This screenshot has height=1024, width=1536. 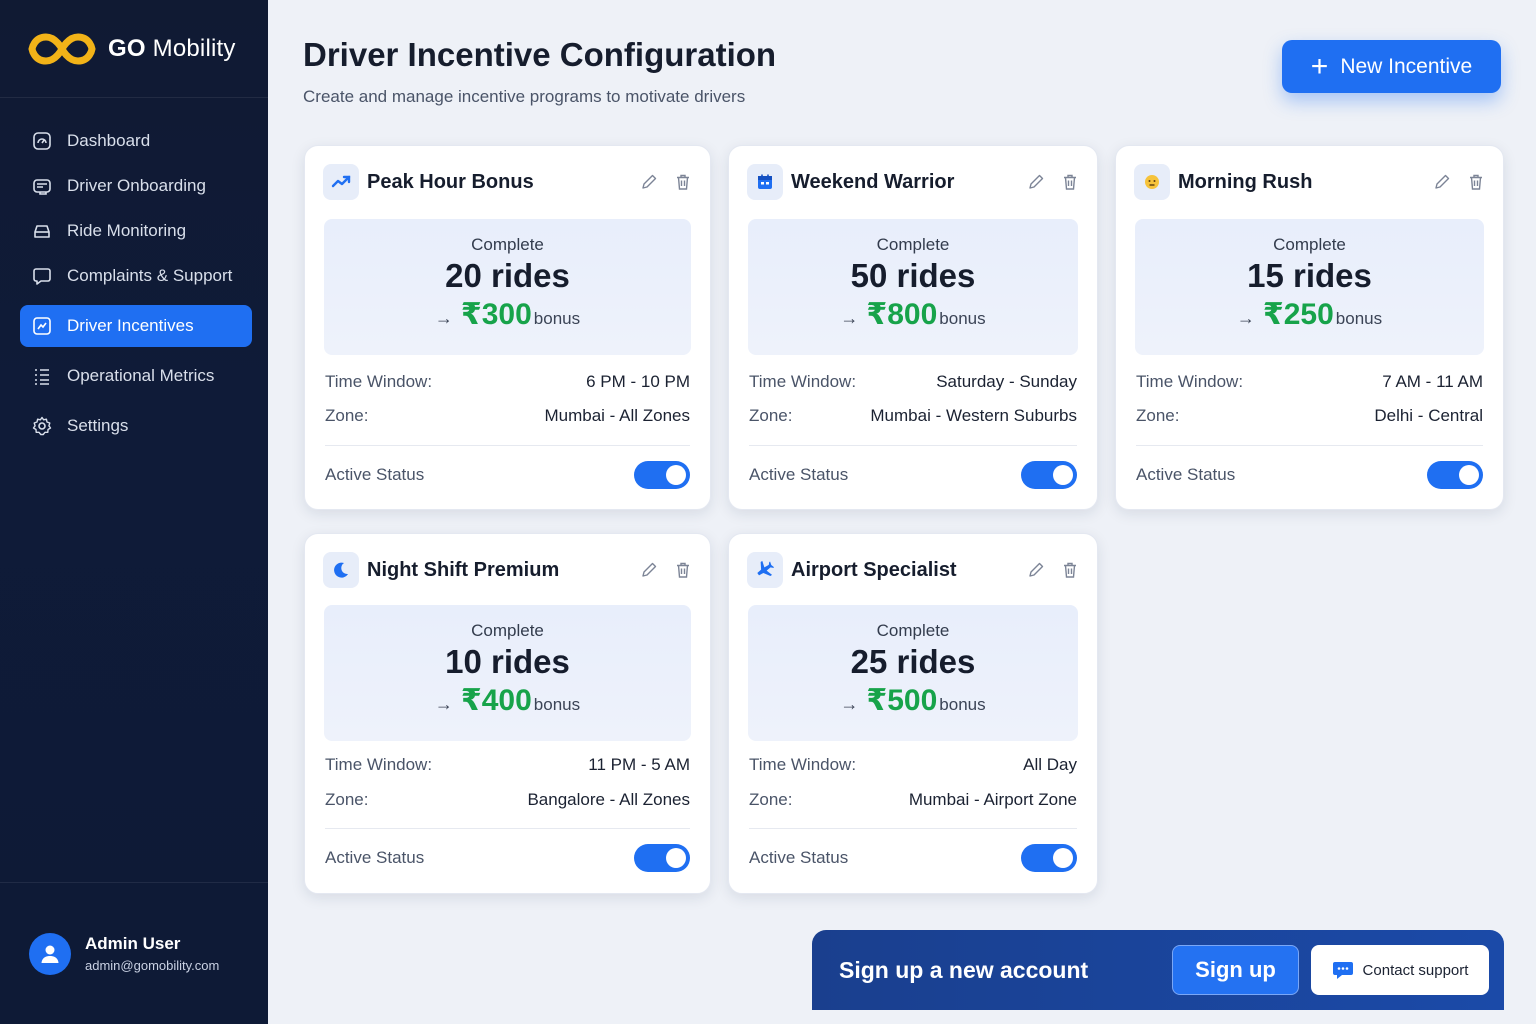 I want to click on brand-name: GO Mobility, so click(x=172, y=48).